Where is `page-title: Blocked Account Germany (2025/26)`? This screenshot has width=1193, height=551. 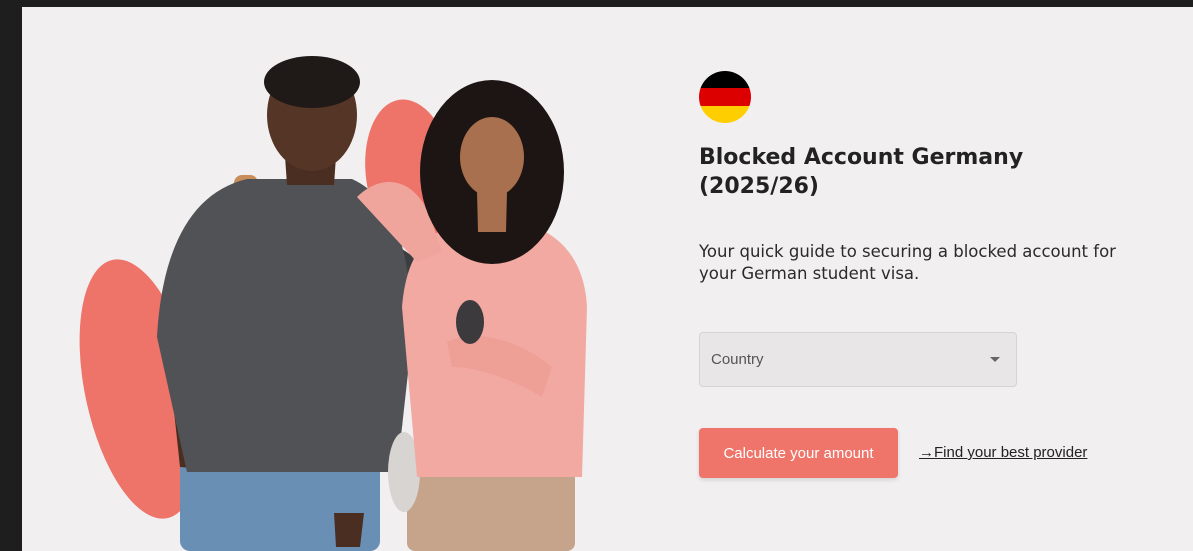 page-title: Blocked Account Germany (2025/26) is located at coordinates (861, 172).